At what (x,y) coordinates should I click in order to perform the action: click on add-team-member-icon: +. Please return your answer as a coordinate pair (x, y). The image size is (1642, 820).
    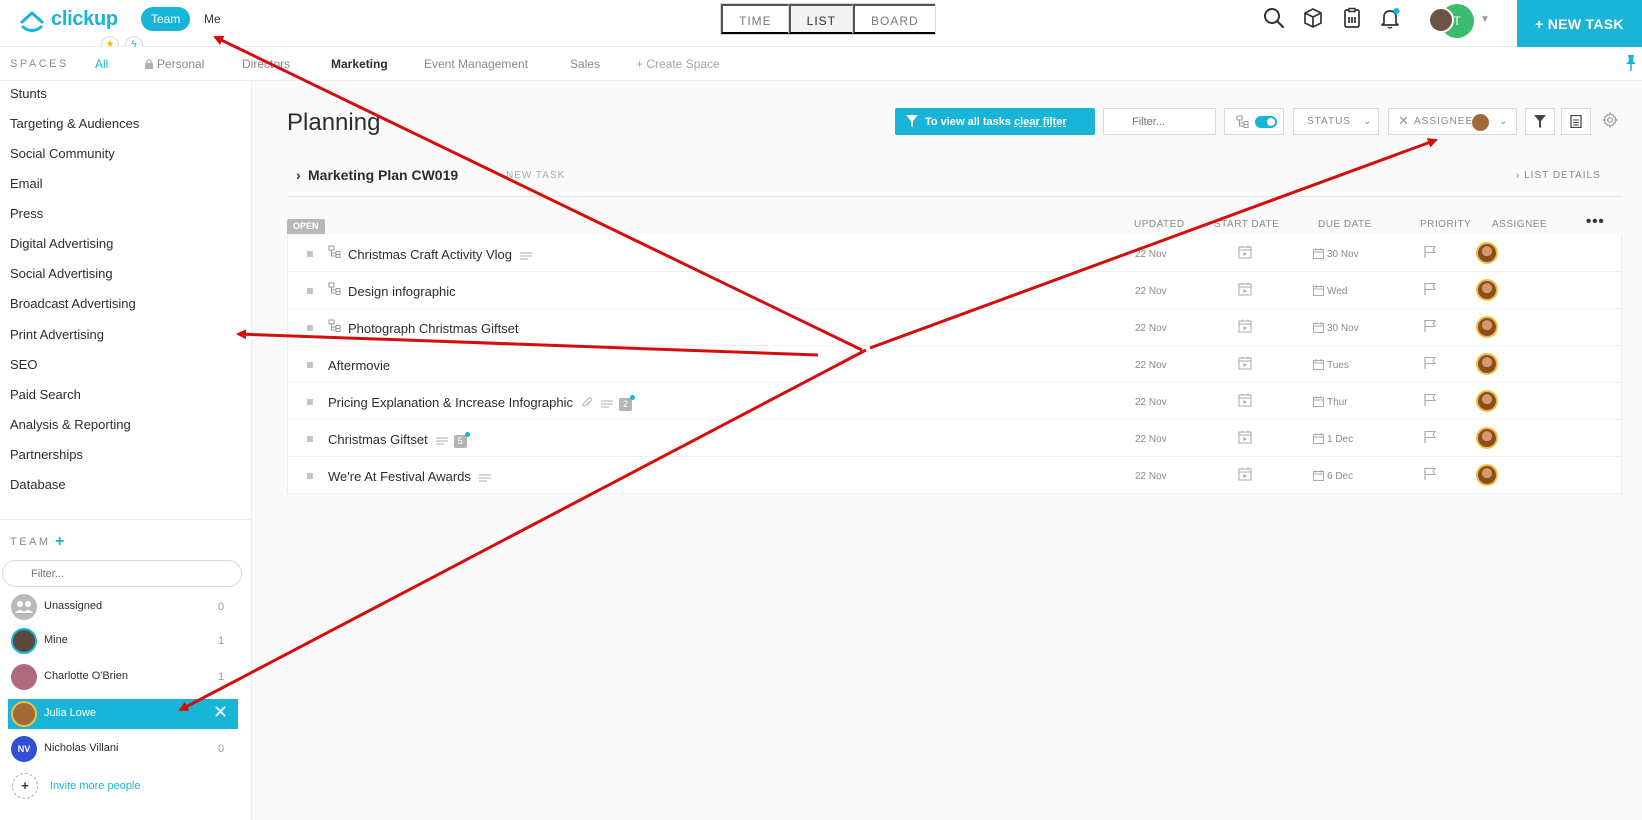
    Looking at the image, I should click on (59, 542).